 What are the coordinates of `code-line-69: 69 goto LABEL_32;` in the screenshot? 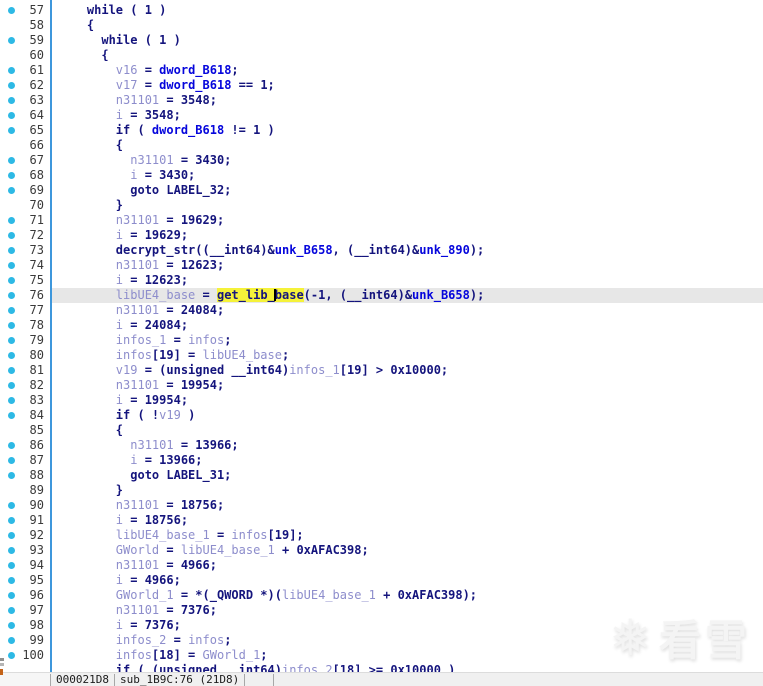 It's located at (381, 190).